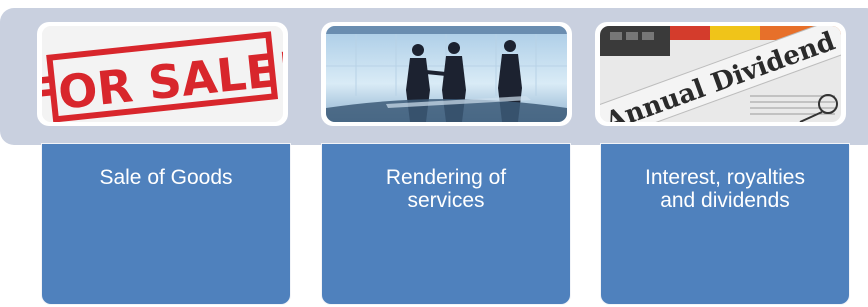 The height and width of the screenshot is (307, 868). Describe the element at coordinates (446, 177) in the screenshot. I see `card-label-line: Rendering of` at that location.